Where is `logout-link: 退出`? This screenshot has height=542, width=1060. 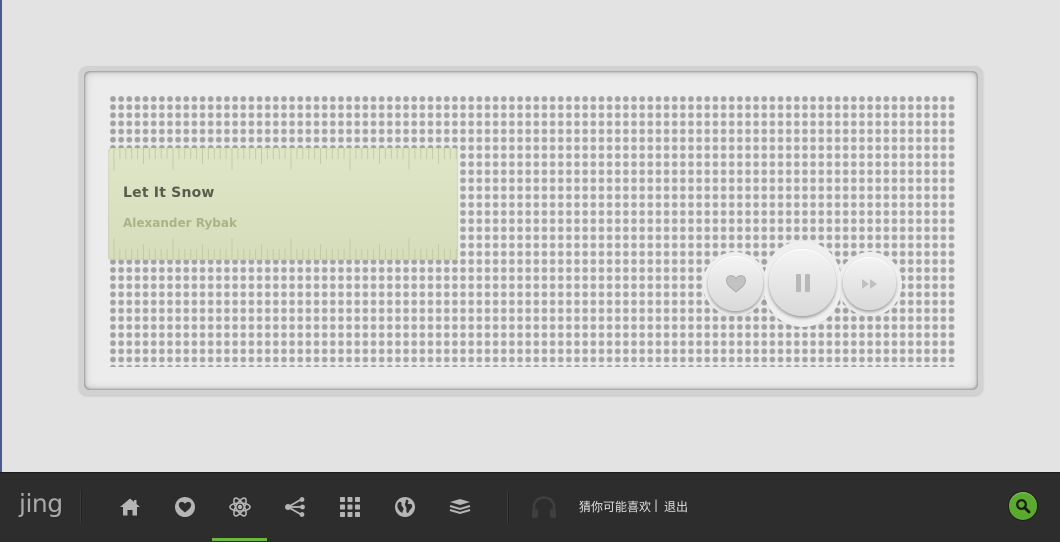
logout-link: 退出 is located at coordinates (676, 506).